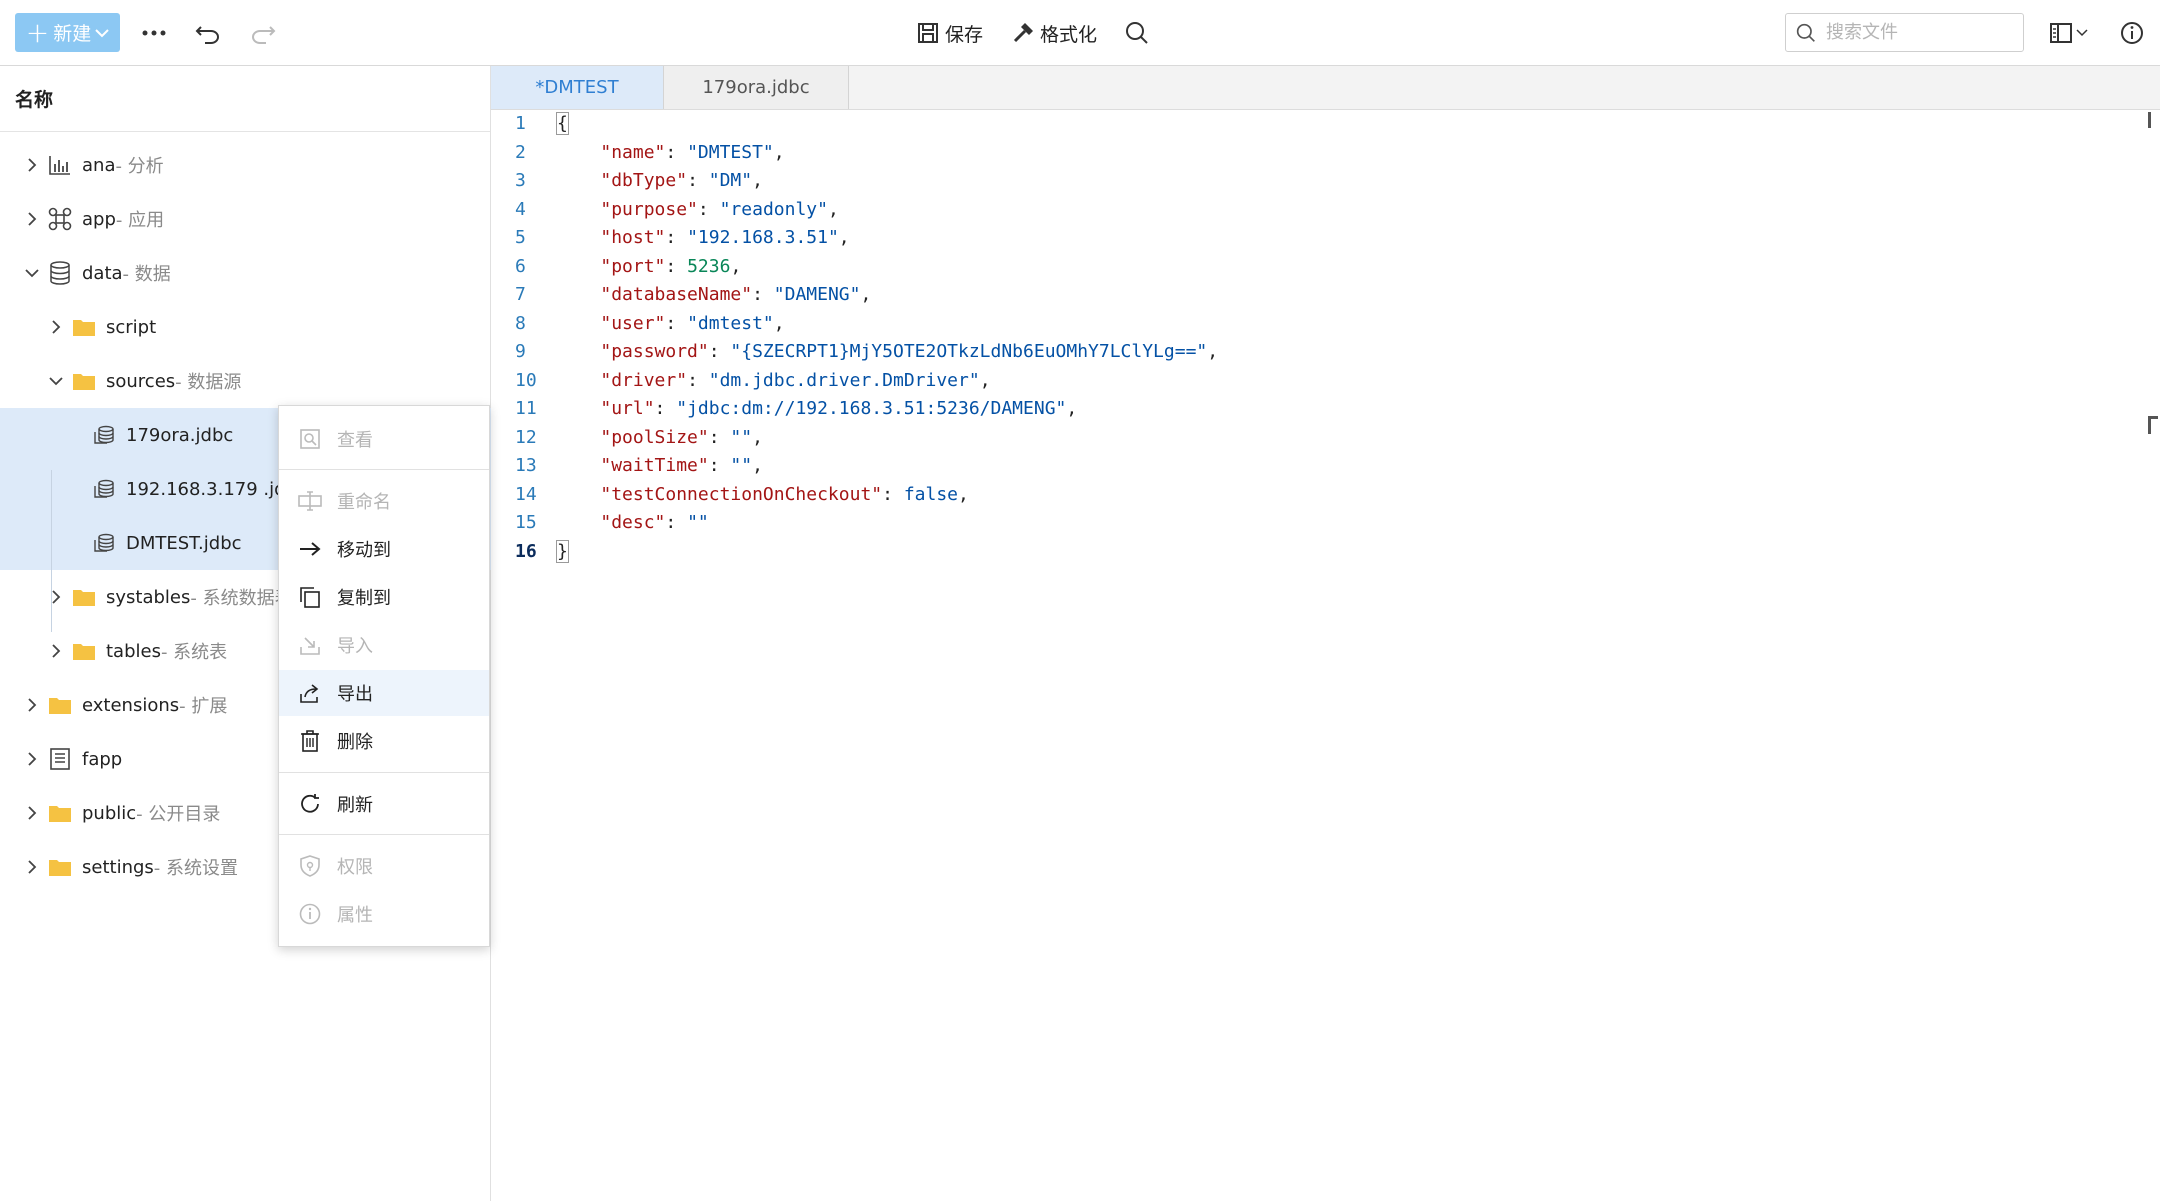  Describe the element at coordinates (692, 152) in the screenshot. I see `code-line: "name": "DMTEST",` at that location.